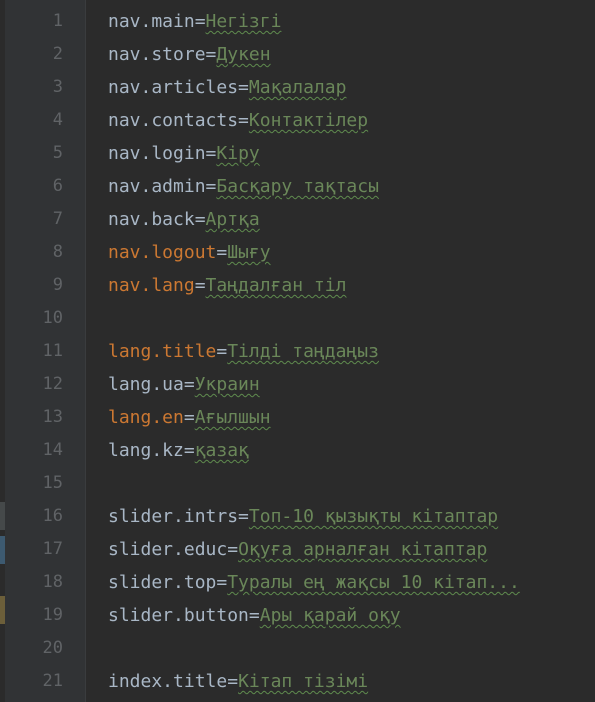 Image resolution: width=595 pixels, height=702 pixels. I want to click on property-value: Оқуға арналған кітаптар, so click(363, 549).